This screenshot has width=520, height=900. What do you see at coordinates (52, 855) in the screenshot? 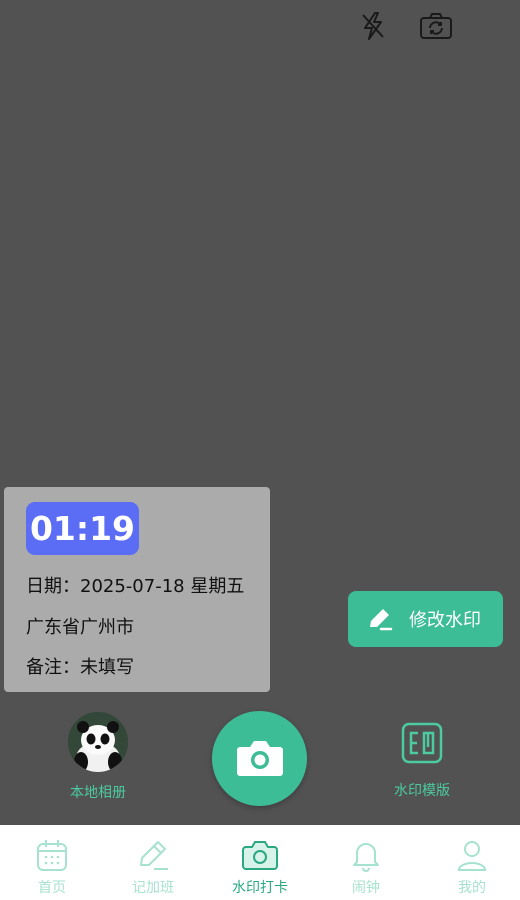
I see `calendar-icon` at bounding box center [52, 855].